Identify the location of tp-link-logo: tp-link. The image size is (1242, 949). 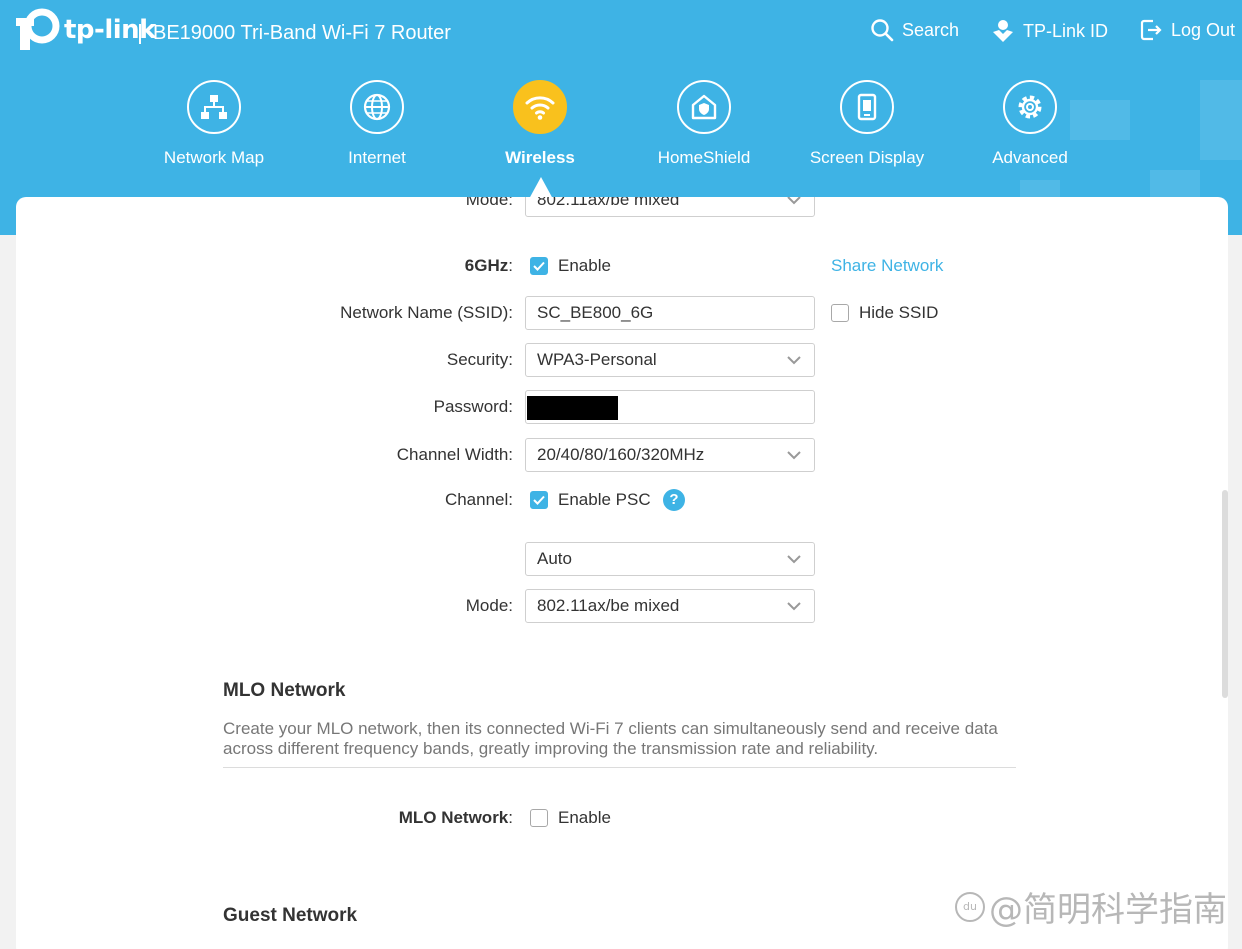
(86, 30).